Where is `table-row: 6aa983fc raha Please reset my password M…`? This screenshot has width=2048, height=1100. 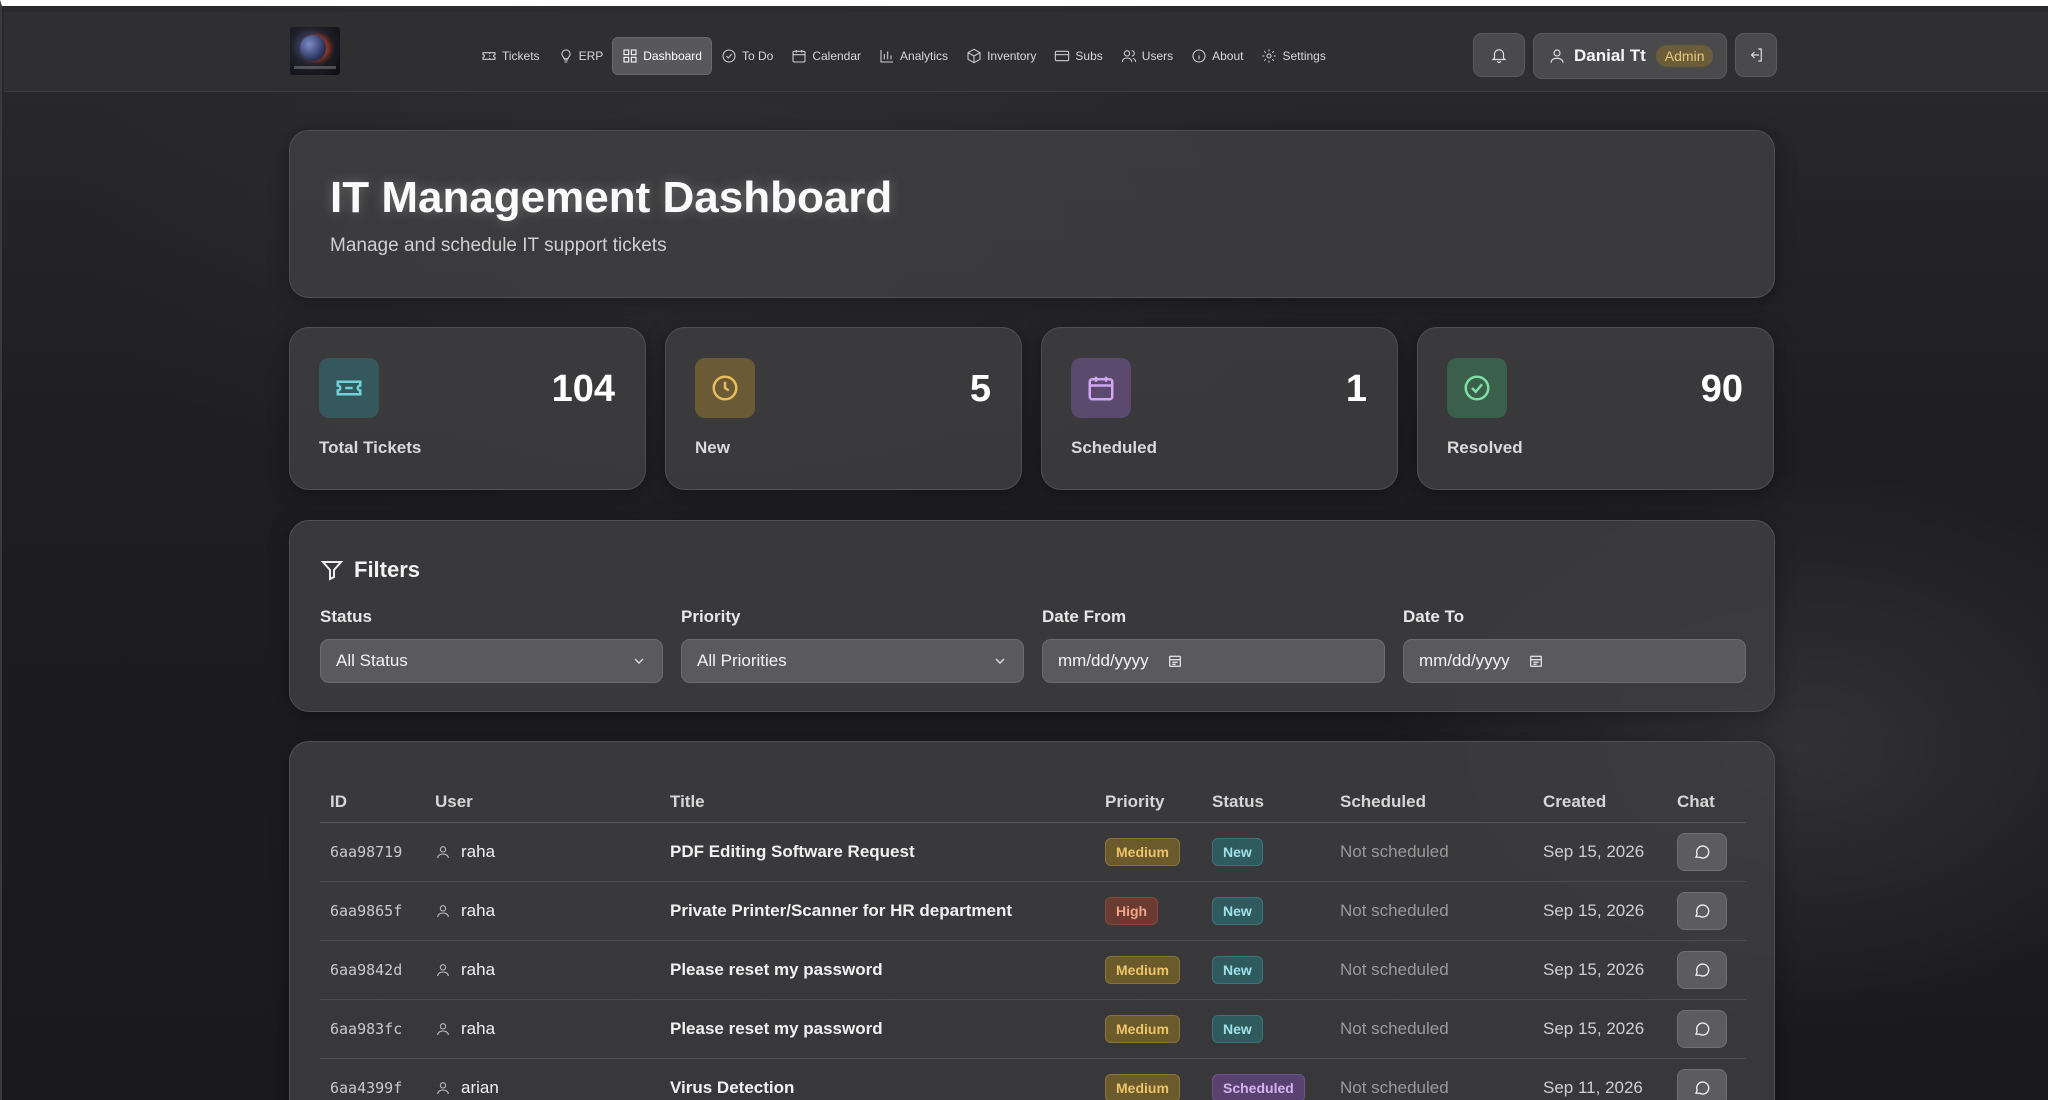 table-row: 6aa983fc raha Please reset my password M… is located at coordinates (1033, 1029).